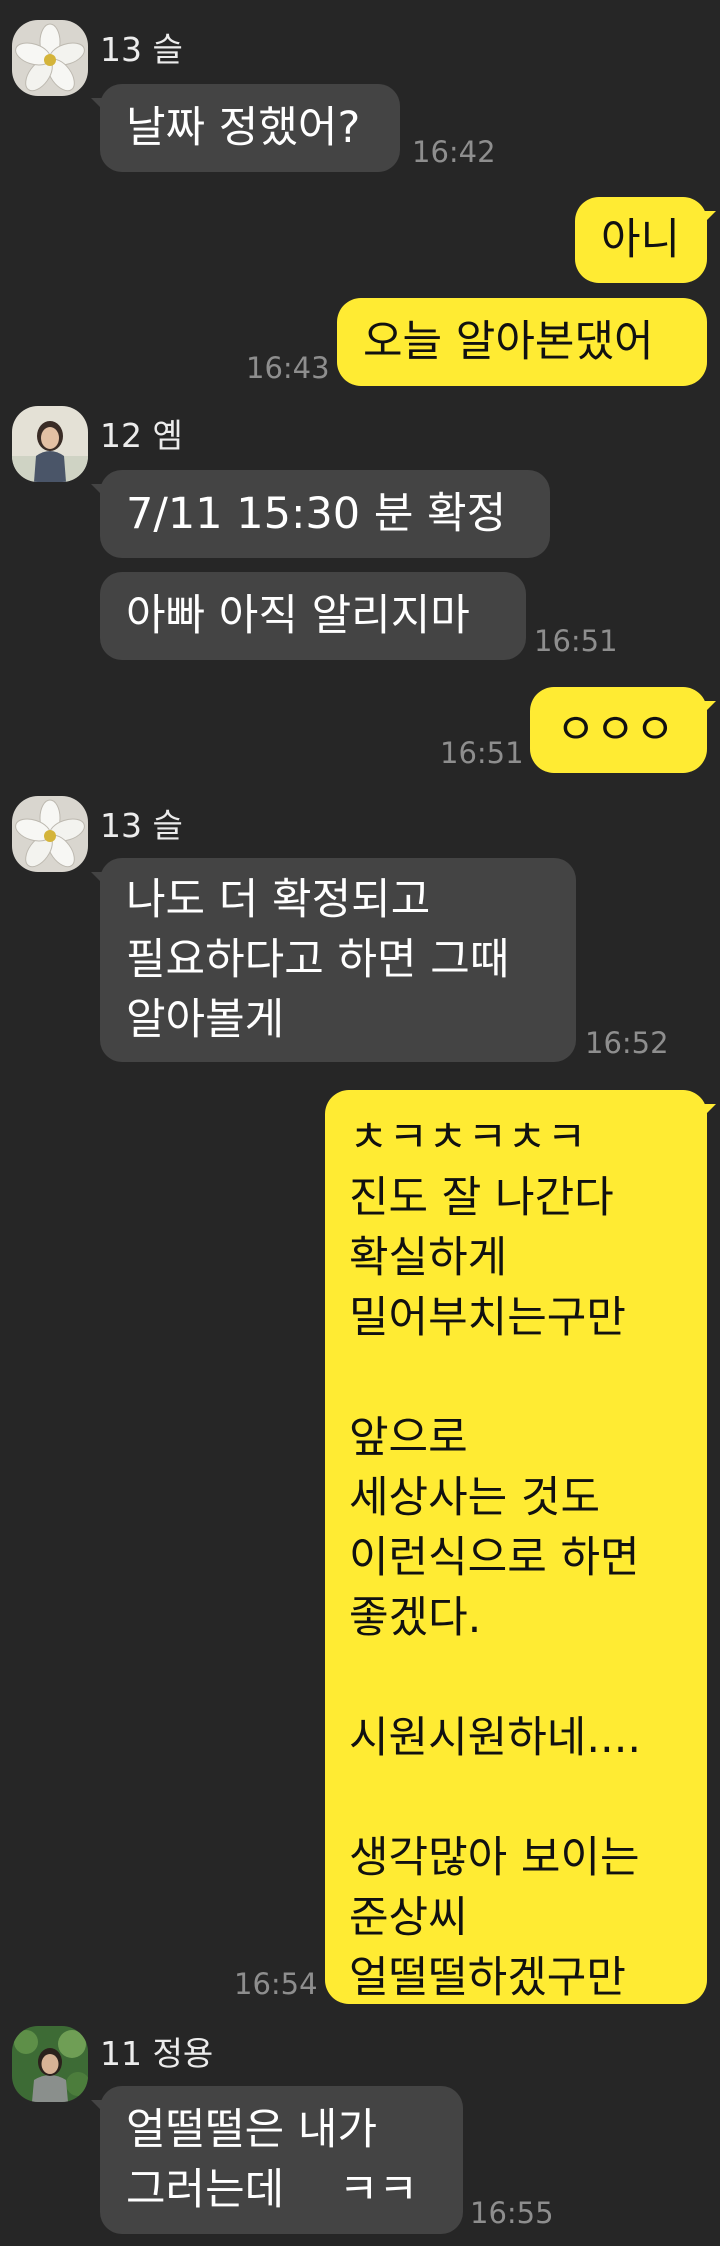  What do you see at coordinates (454, 152) in the screenshot?
I see `message-time: 16:42` at bounding box center [454, 152].